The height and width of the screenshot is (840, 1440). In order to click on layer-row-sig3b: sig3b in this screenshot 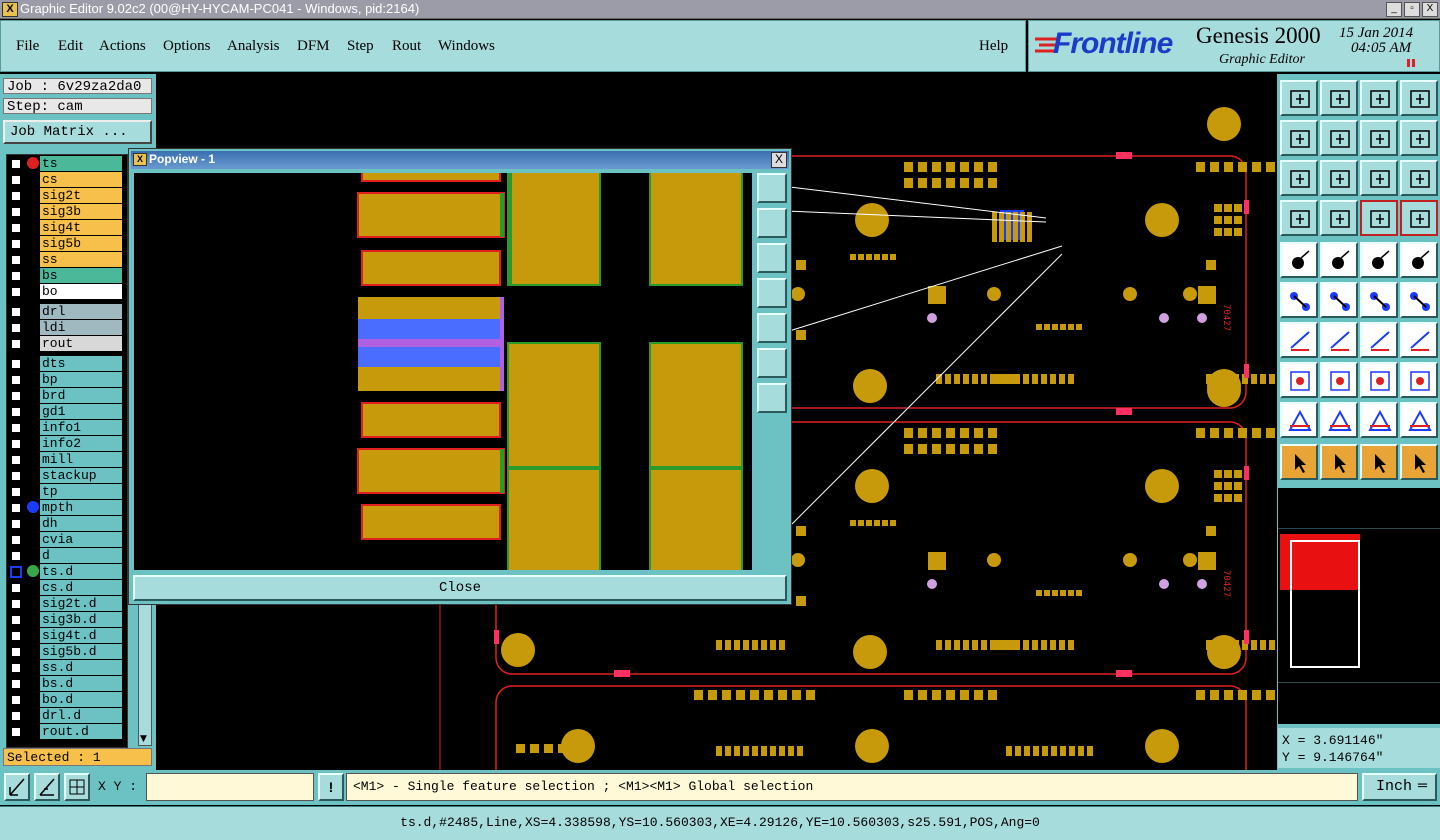, I will do `click(66, 211)`.